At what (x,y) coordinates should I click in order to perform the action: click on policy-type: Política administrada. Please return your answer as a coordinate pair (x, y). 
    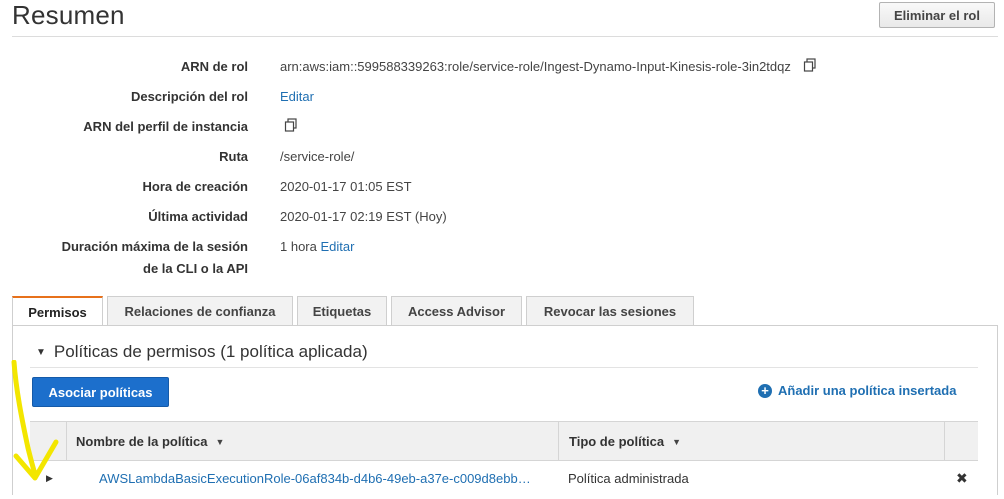
    Looking at the image, I should click on (628, 478).